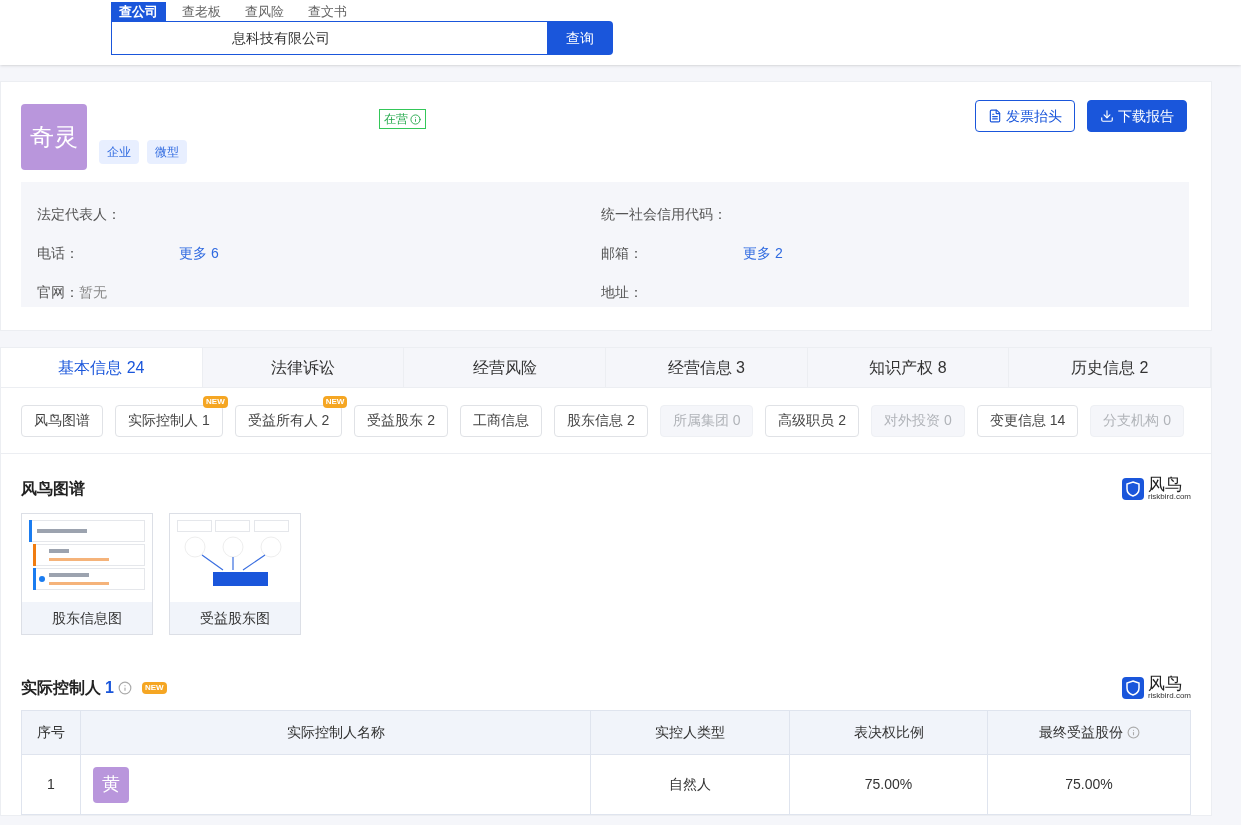 This screenshot has height=825, width=1241. Describe the element at coordinates (1107, 116) in the screenshot. I see `download-icon` at that location.